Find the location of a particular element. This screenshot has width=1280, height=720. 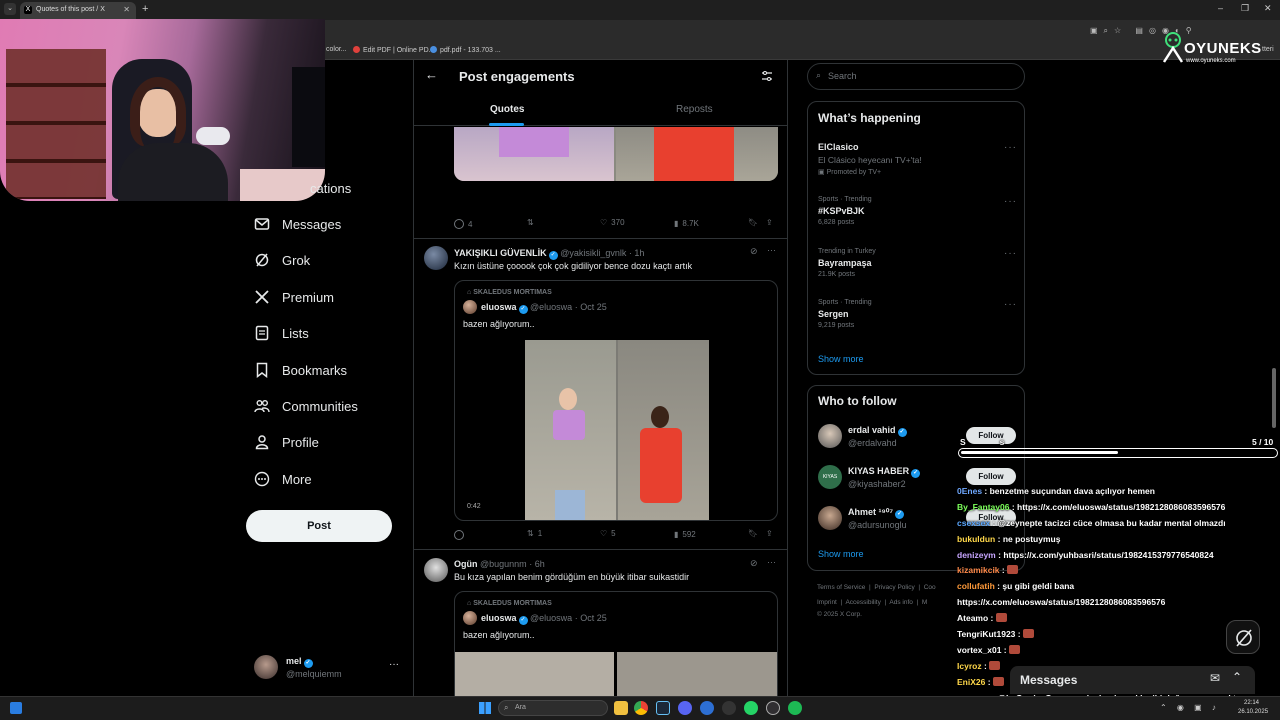

file-explorer-icon is located at coordinates (621, 708).